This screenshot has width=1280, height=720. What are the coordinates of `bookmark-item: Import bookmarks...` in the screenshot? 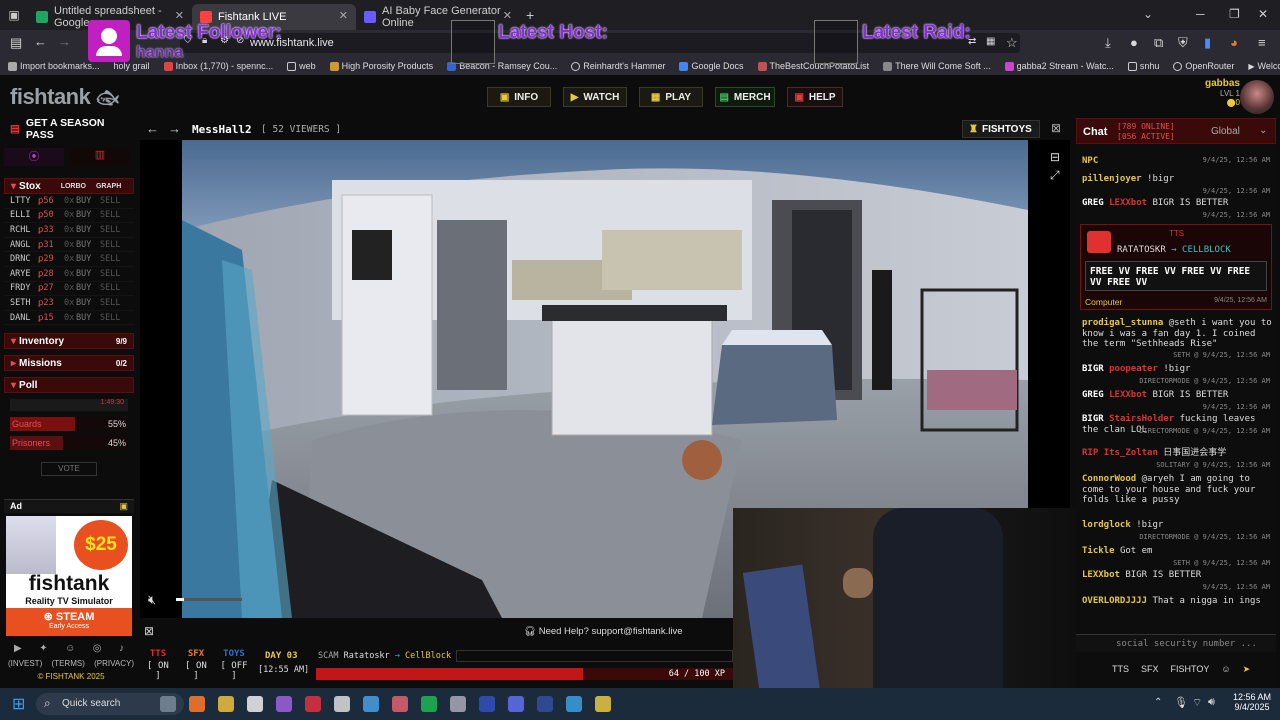 It's located at (54, 66).